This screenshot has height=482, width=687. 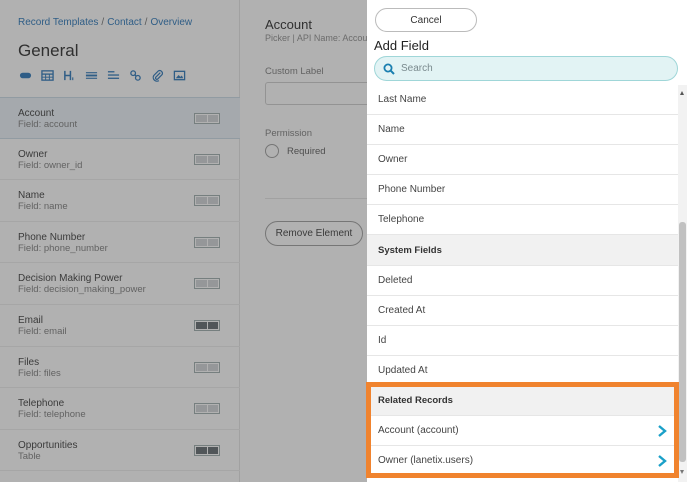 I want to click on list-section-header: Related Records, so click(x=522, y=401).